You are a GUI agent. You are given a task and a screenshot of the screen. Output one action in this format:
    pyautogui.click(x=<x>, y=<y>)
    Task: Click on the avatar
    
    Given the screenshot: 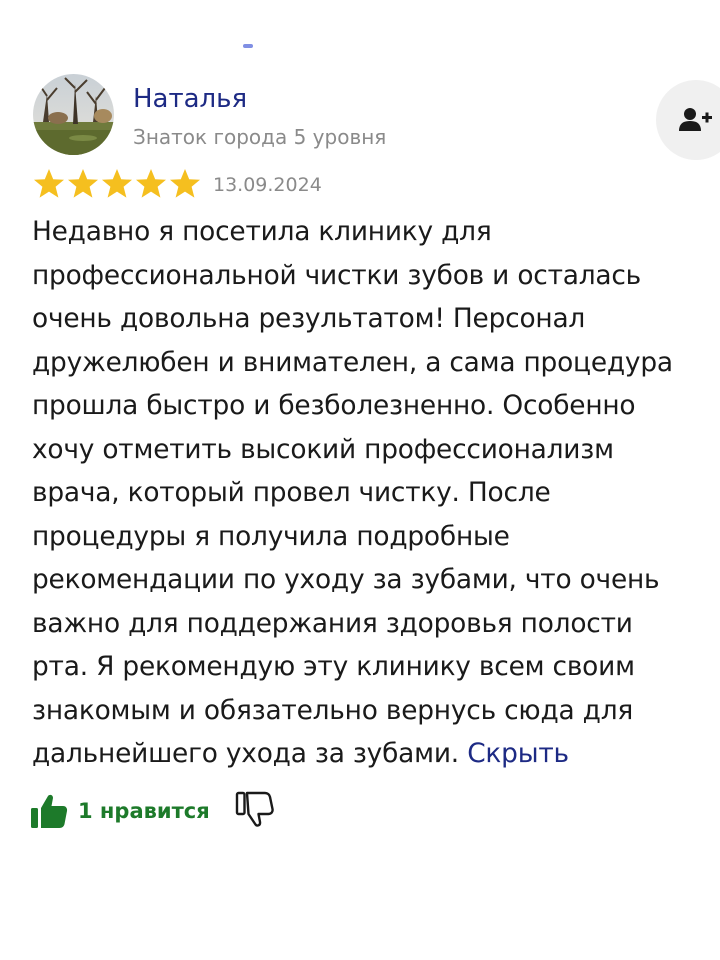 What is the action you would take?
    pyautogui.click(x=73, y=114)
    